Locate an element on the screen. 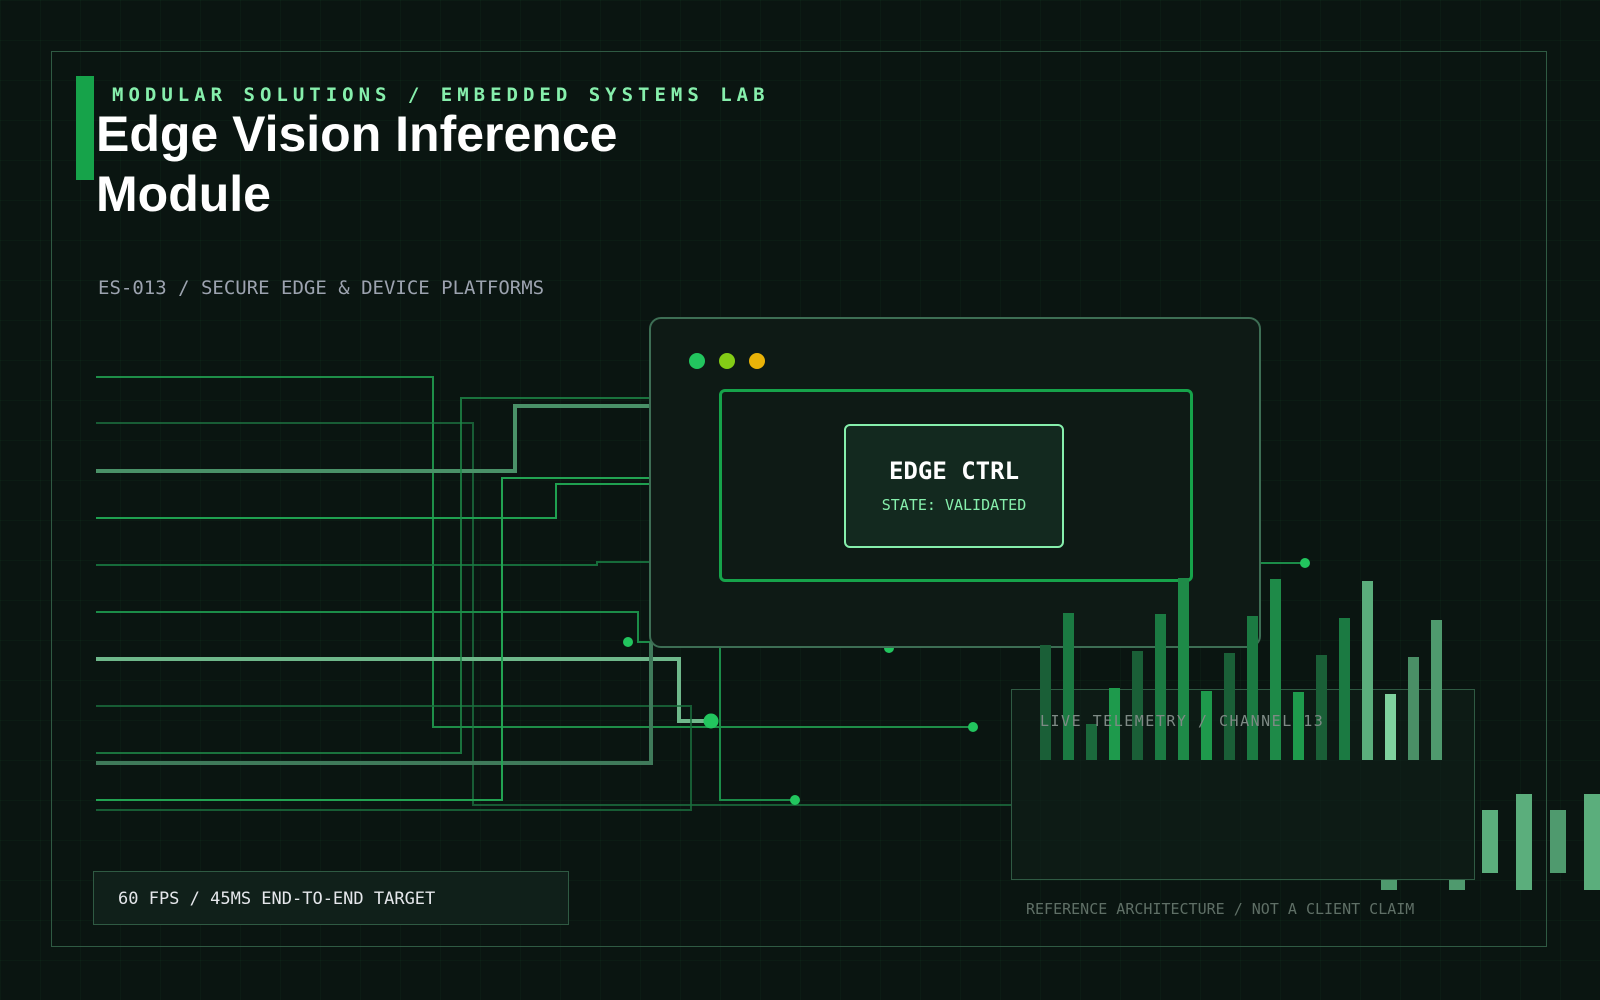  telemetry-label: LIVE TELEMETRY / CHANNEL 13 is located at coordinates (1182, 721).